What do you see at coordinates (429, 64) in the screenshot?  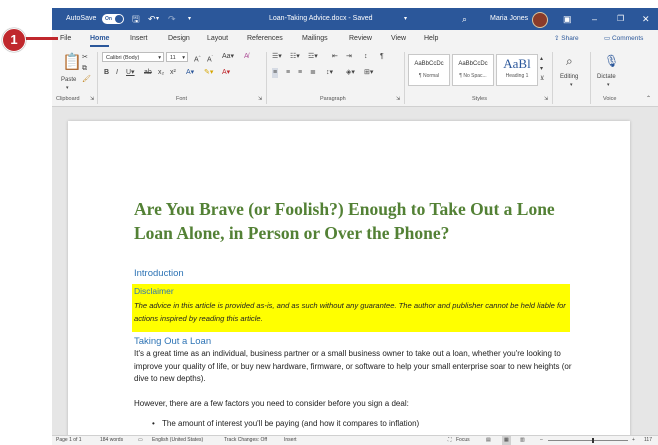 I see `style-preview: AaBbCcDc` at bounding box center [429, 64].